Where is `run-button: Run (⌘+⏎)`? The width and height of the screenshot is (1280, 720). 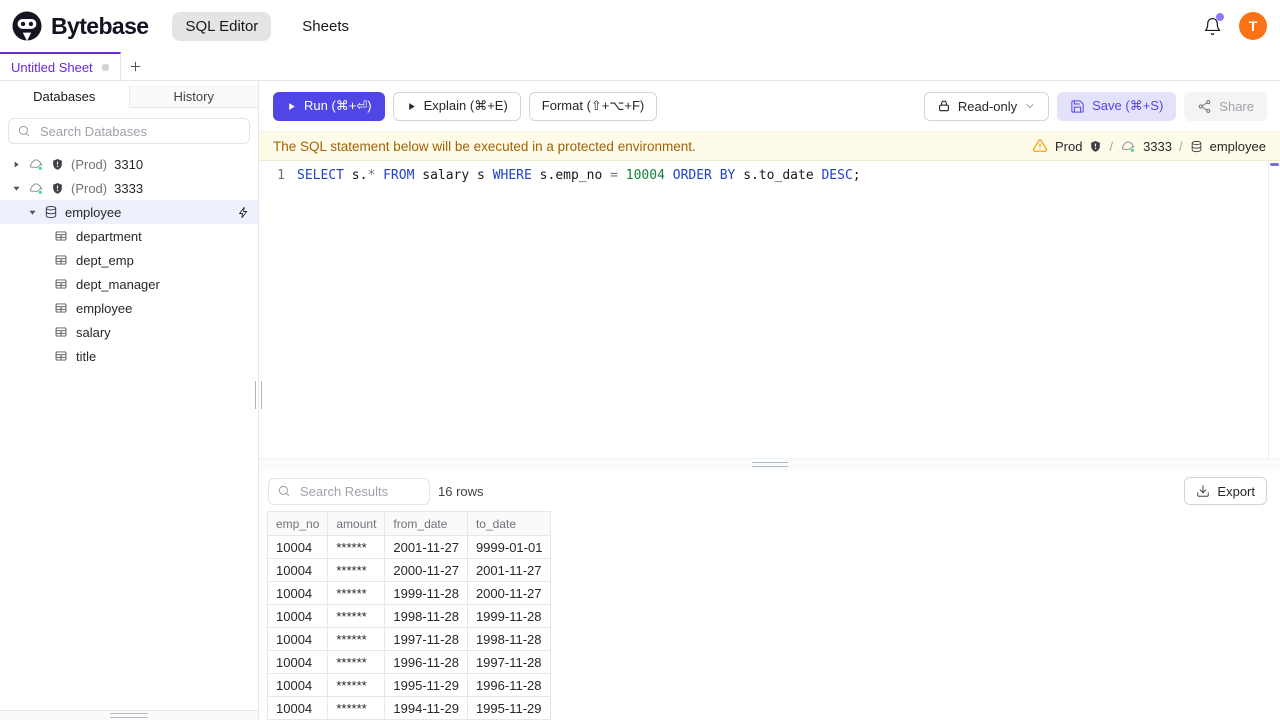
run-button: Run (⌘+⏎) is located at coordinates (329, 106).